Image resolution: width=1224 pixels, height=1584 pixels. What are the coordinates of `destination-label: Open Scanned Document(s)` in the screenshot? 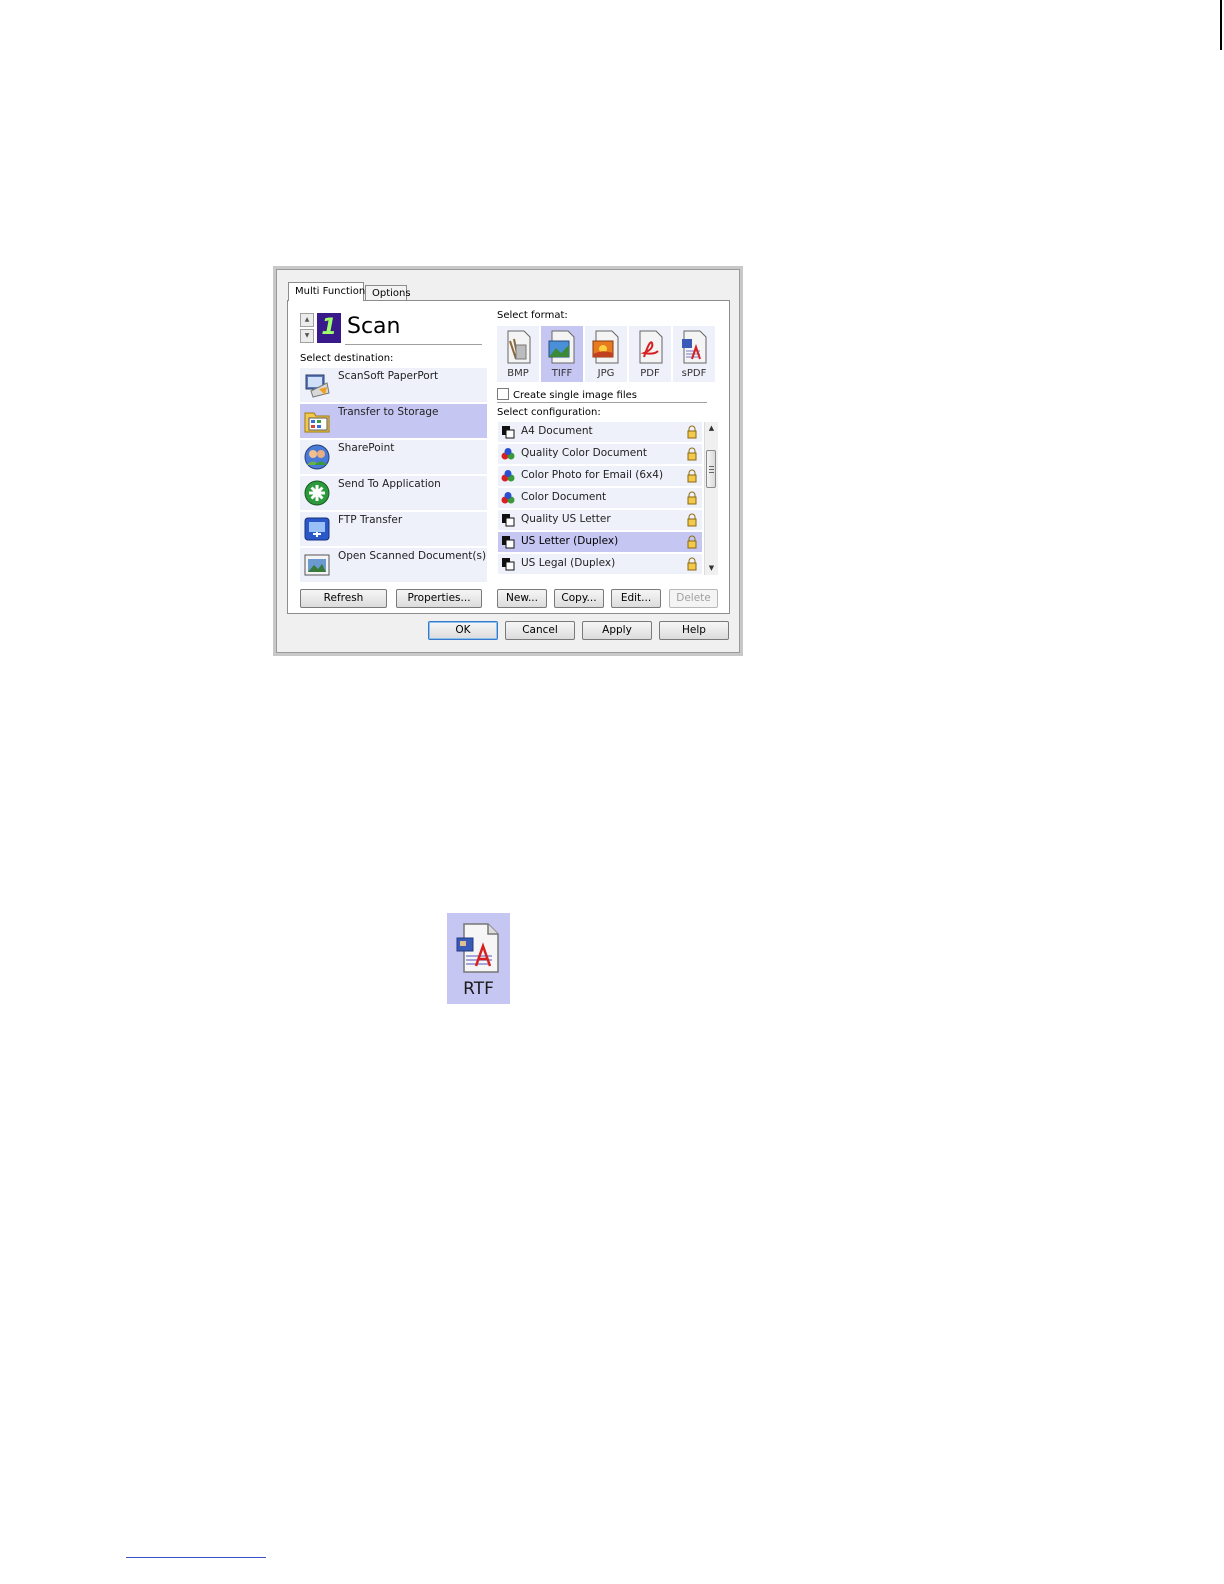 It's located at (412, 556).